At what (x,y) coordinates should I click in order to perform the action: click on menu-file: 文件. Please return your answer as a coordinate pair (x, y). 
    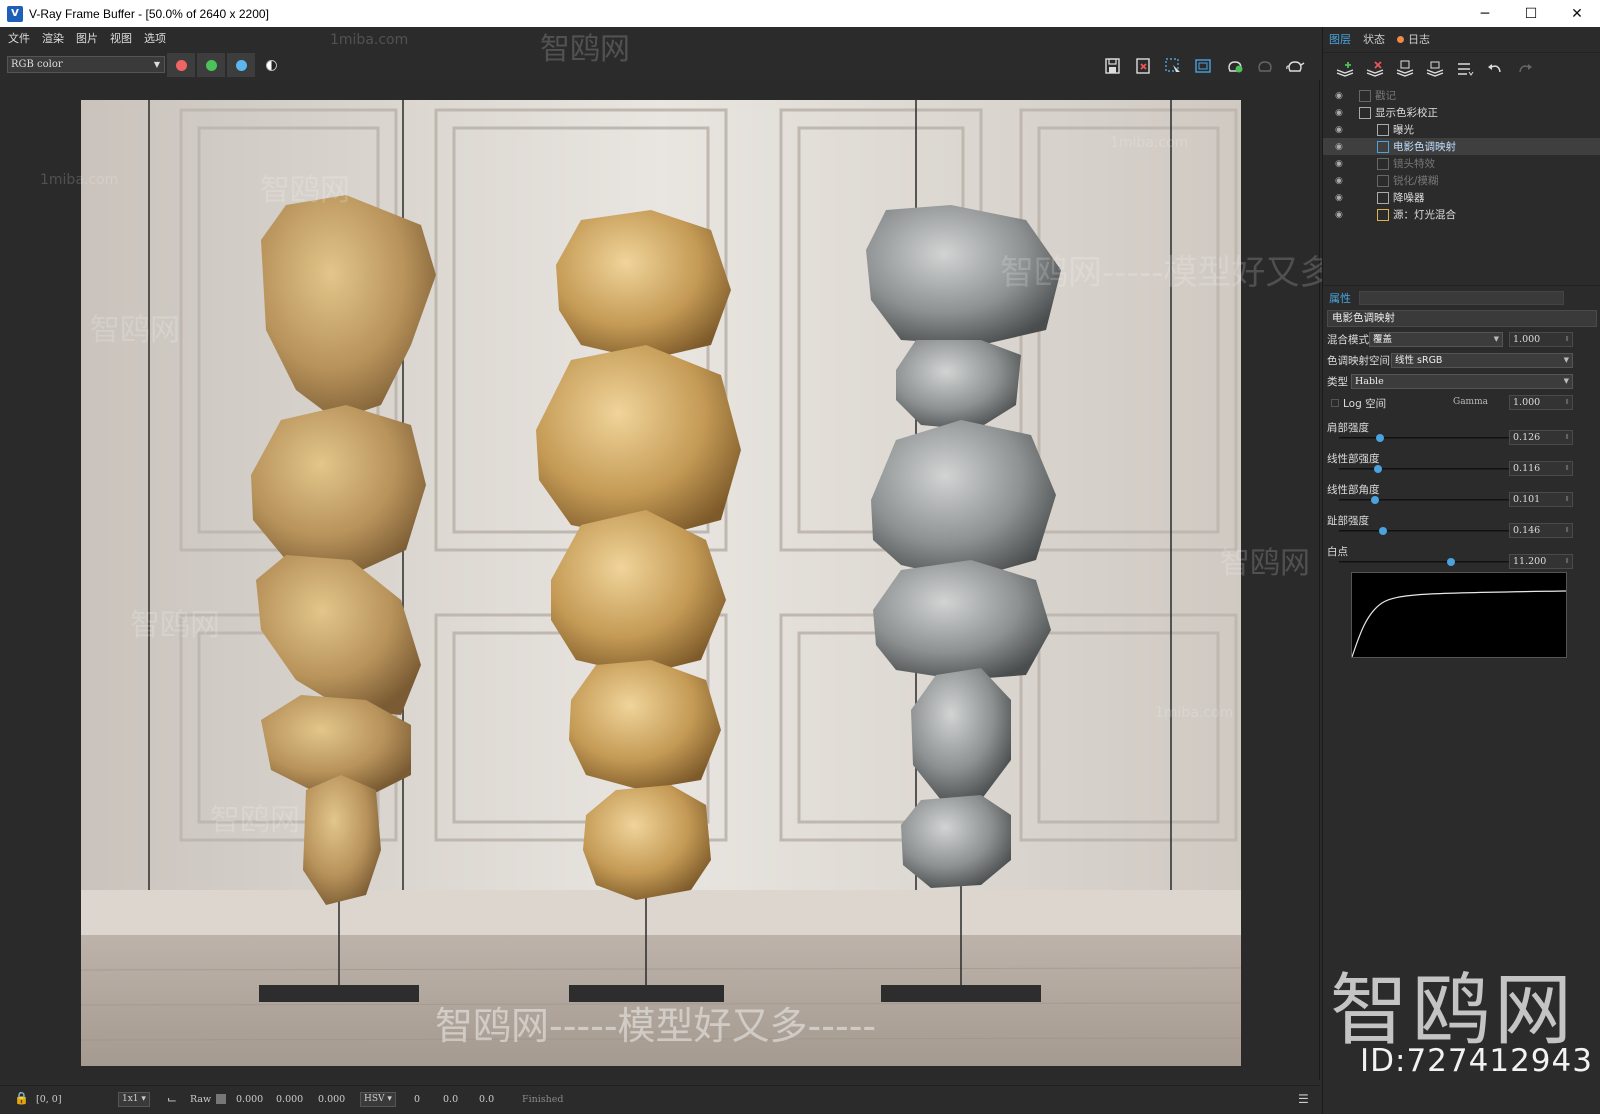
    Looking at the image, I should click on (19, 38).